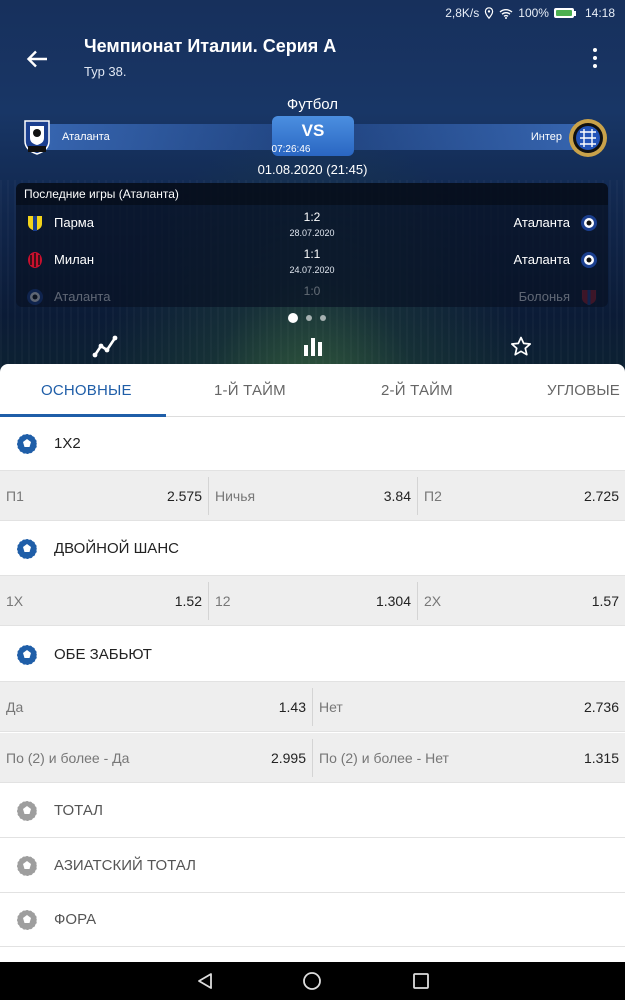 This screenshot has width=625, height=1000. I want to click on market-header-both-score: ОБЕ ЗАБЬЮТ, so click(312, 655).